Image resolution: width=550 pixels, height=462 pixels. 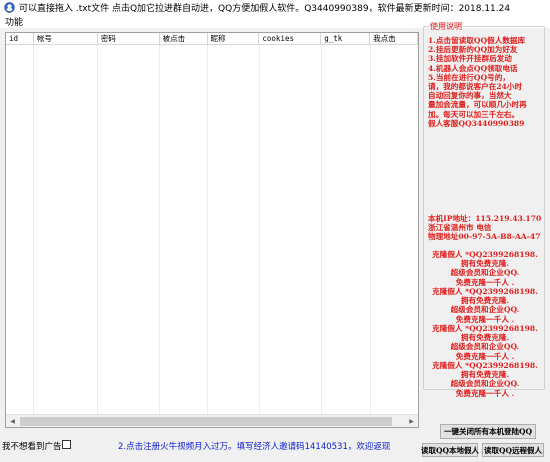 What do you see at coordinates (184, 39) in the screenshot?
I see `column-header-clicked: 被点击` at bounding box center [184, 39].